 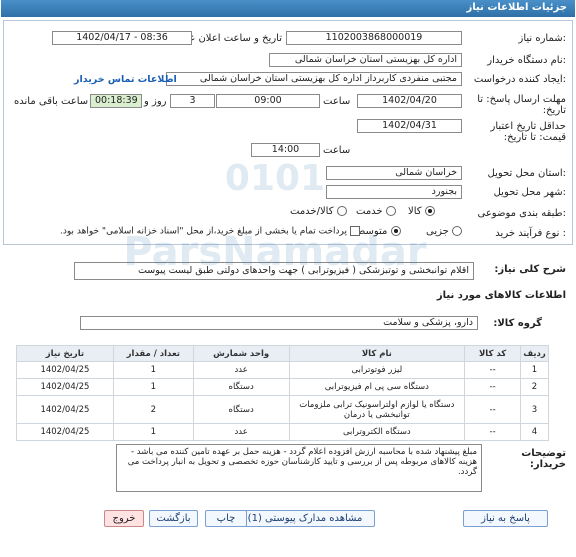 I want to click on deadline-time-field: 09:00, so click(x=268, y=101).